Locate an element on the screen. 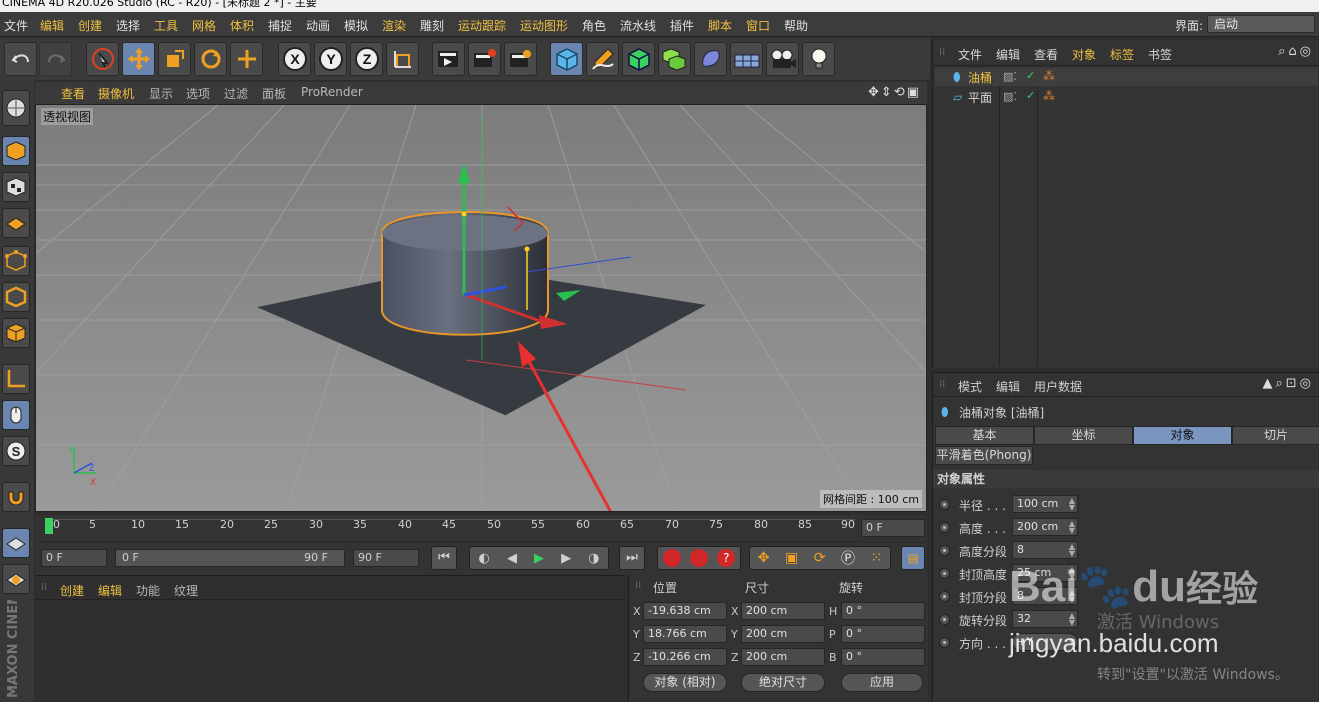  render-view-icon is located at coordinates (448, 59).